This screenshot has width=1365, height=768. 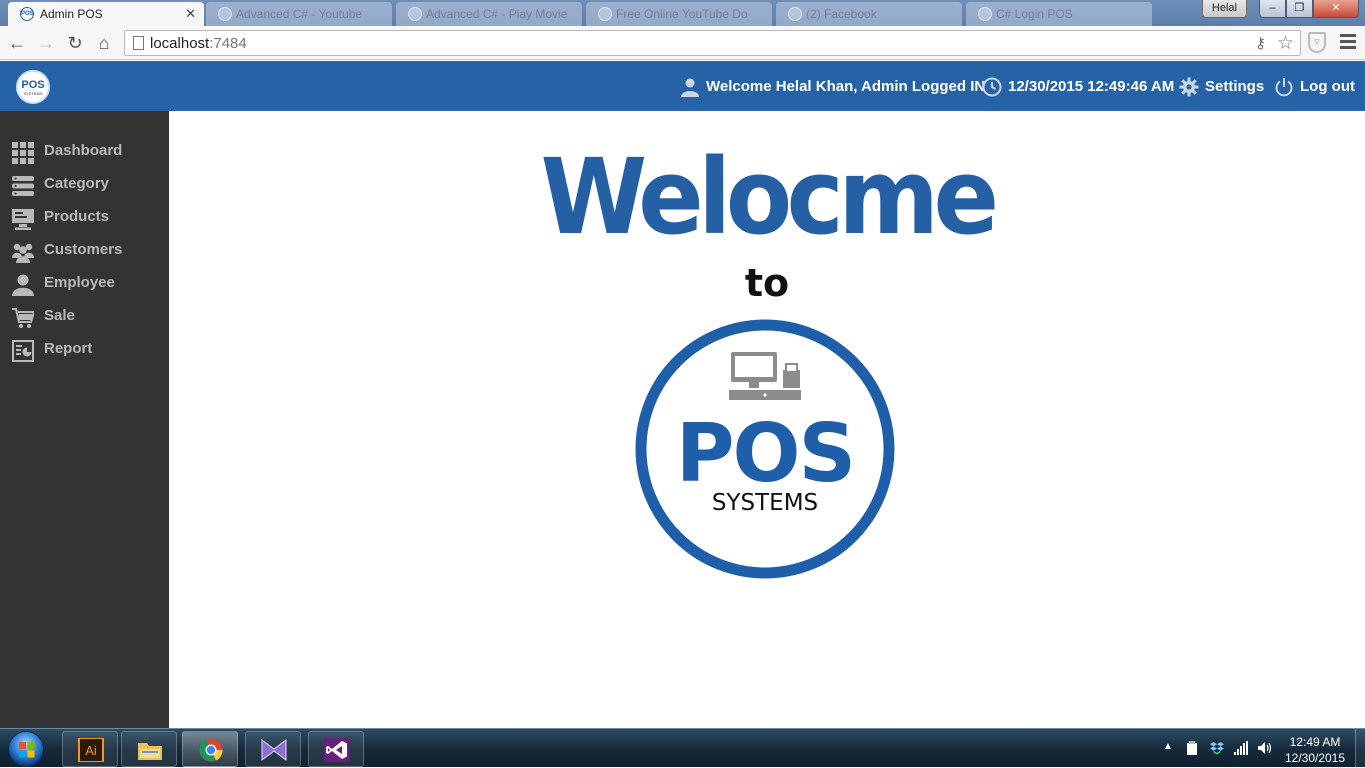 I want to click on welcome-text: Welcome Helal Khan, Admin Logged IN, so click(x=846, y=86).